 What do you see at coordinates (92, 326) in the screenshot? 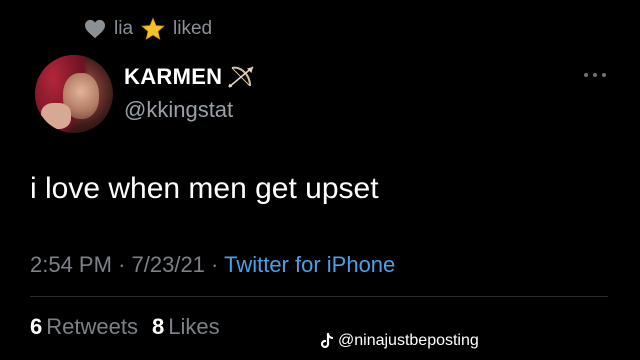
I see `retweets-label: Retweets` at bounding box center [92, 326].